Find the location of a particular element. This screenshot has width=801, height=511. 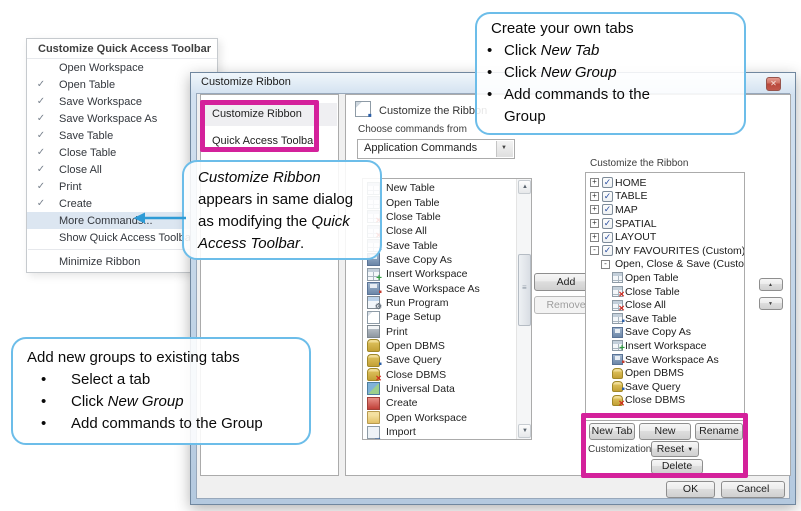

chevron-down-icon is located at coordinates (504, 149).